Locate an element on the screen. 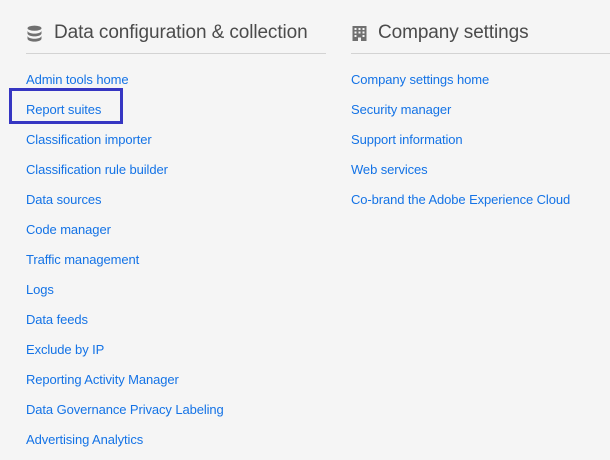 This screenshot has width=610, height=460. list-item: Data feeds is located at coordinates (125, 325).